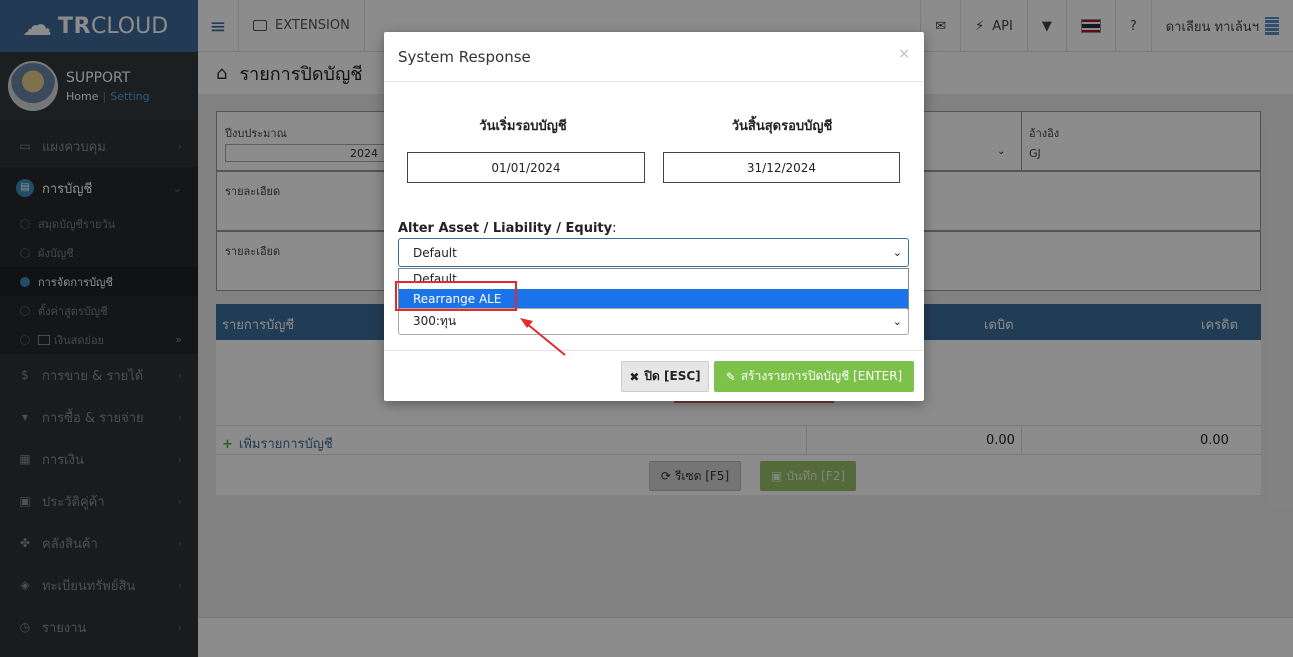 The height and width of the screenshot is (657, 1293). What do you see at coordinates (904, 54) in the screenshot?
I see `close-icon: ×` at bounding box center [904, 54].